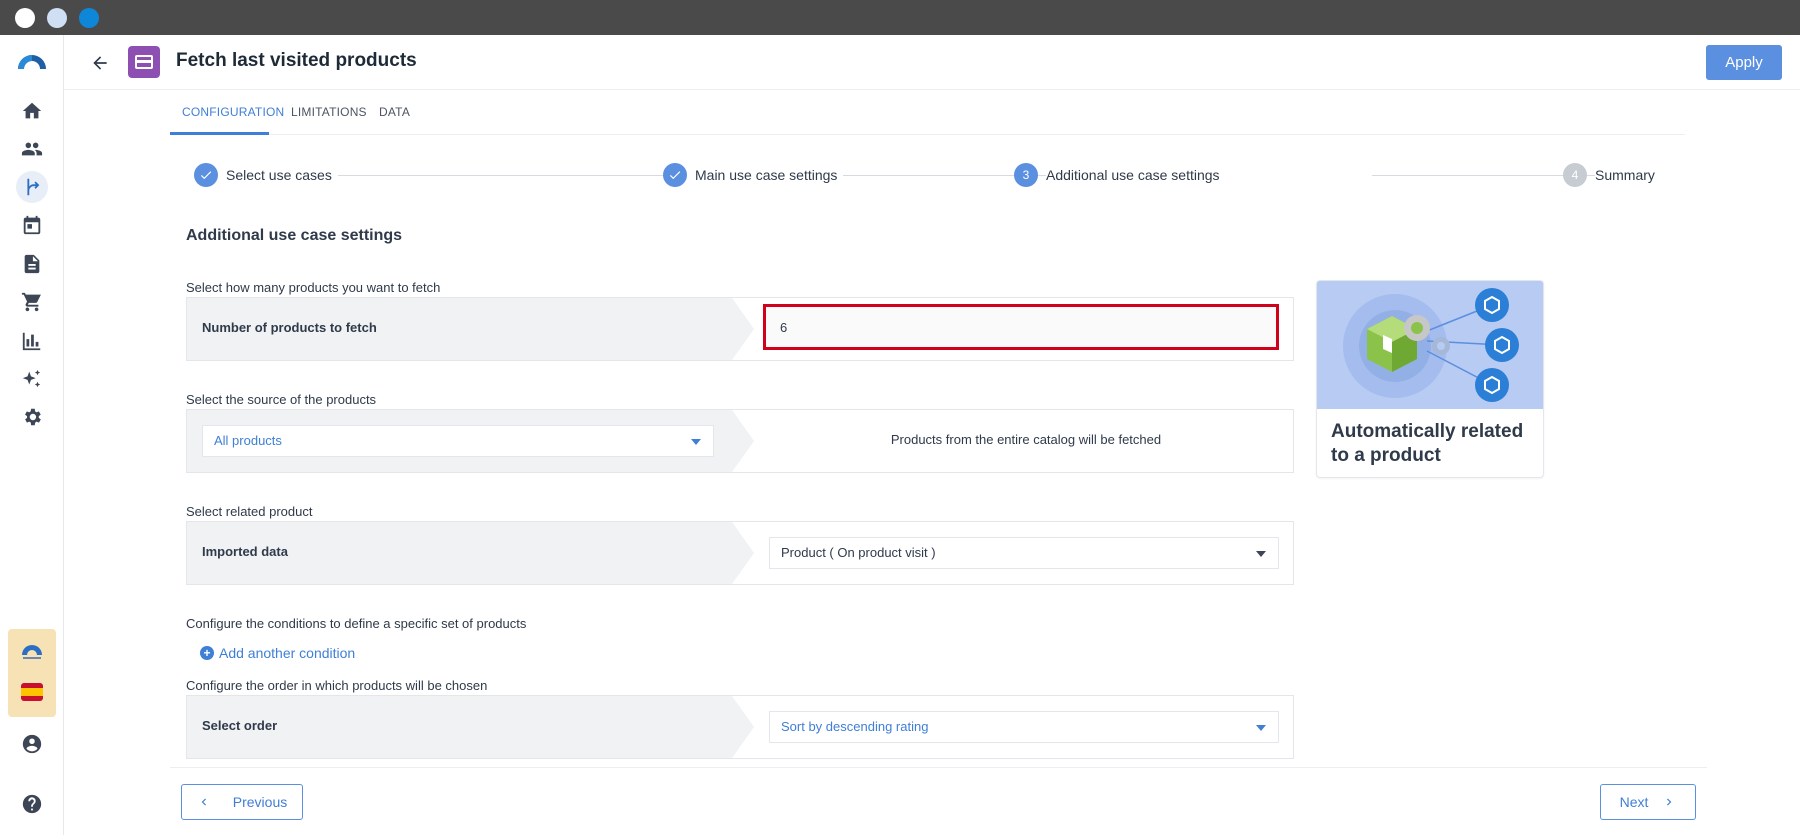 The height and width of the screenshot is (835, 1800). What do you see at coordinates (89, 18) in the screenshot?
I see `maximize-window-button` at bounding box center [89, 18].